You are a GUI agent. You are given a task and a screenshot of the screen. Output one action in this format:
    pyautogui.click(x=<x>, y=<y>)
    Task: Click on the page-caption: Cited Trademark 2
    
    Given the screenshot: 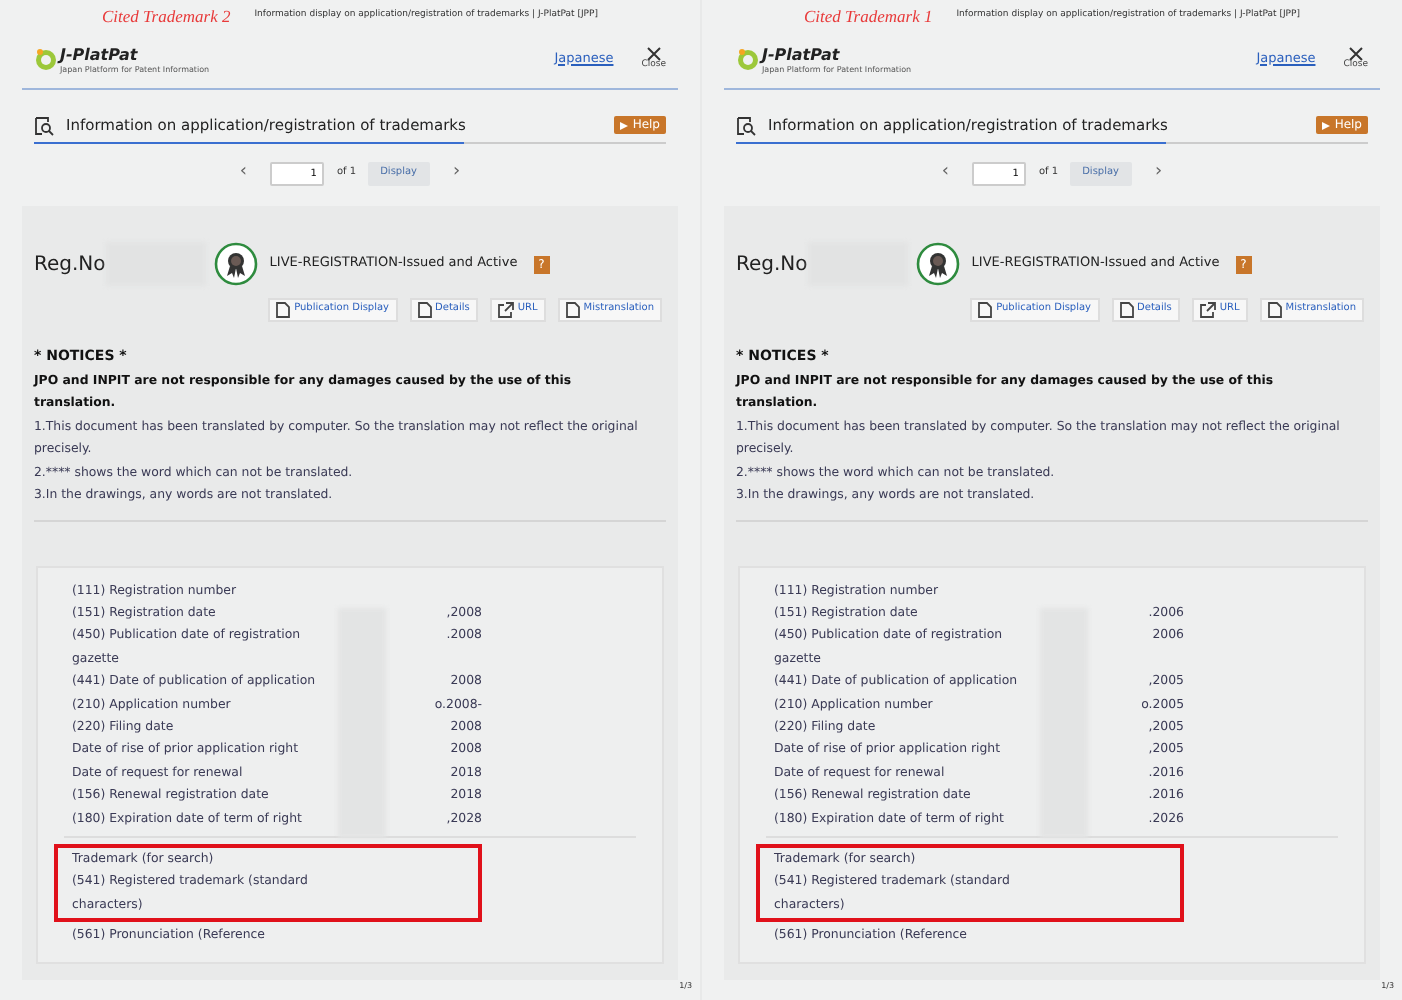 What is the action you would take?
    pyautogui.click(x=166, y=17)
    